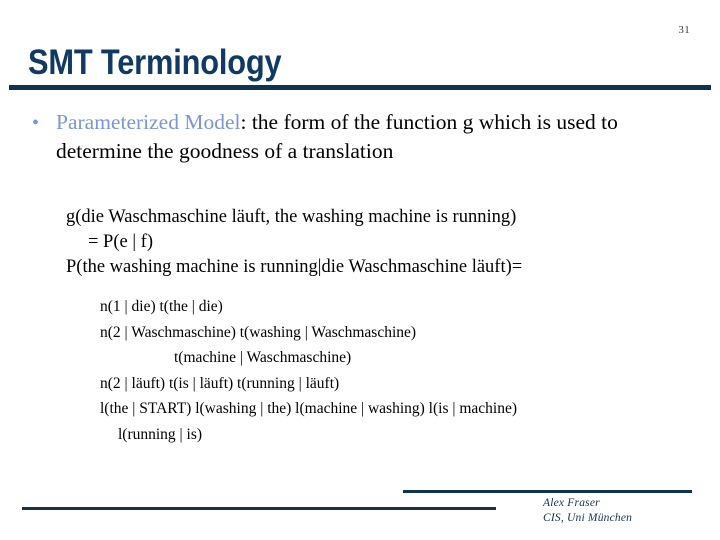 This screenshot has height=540, width=720. What do you see at coordinates (155, 62) in the screenshot?
I see `page-title: SMT Terminology` at bounding box center [155, 62].